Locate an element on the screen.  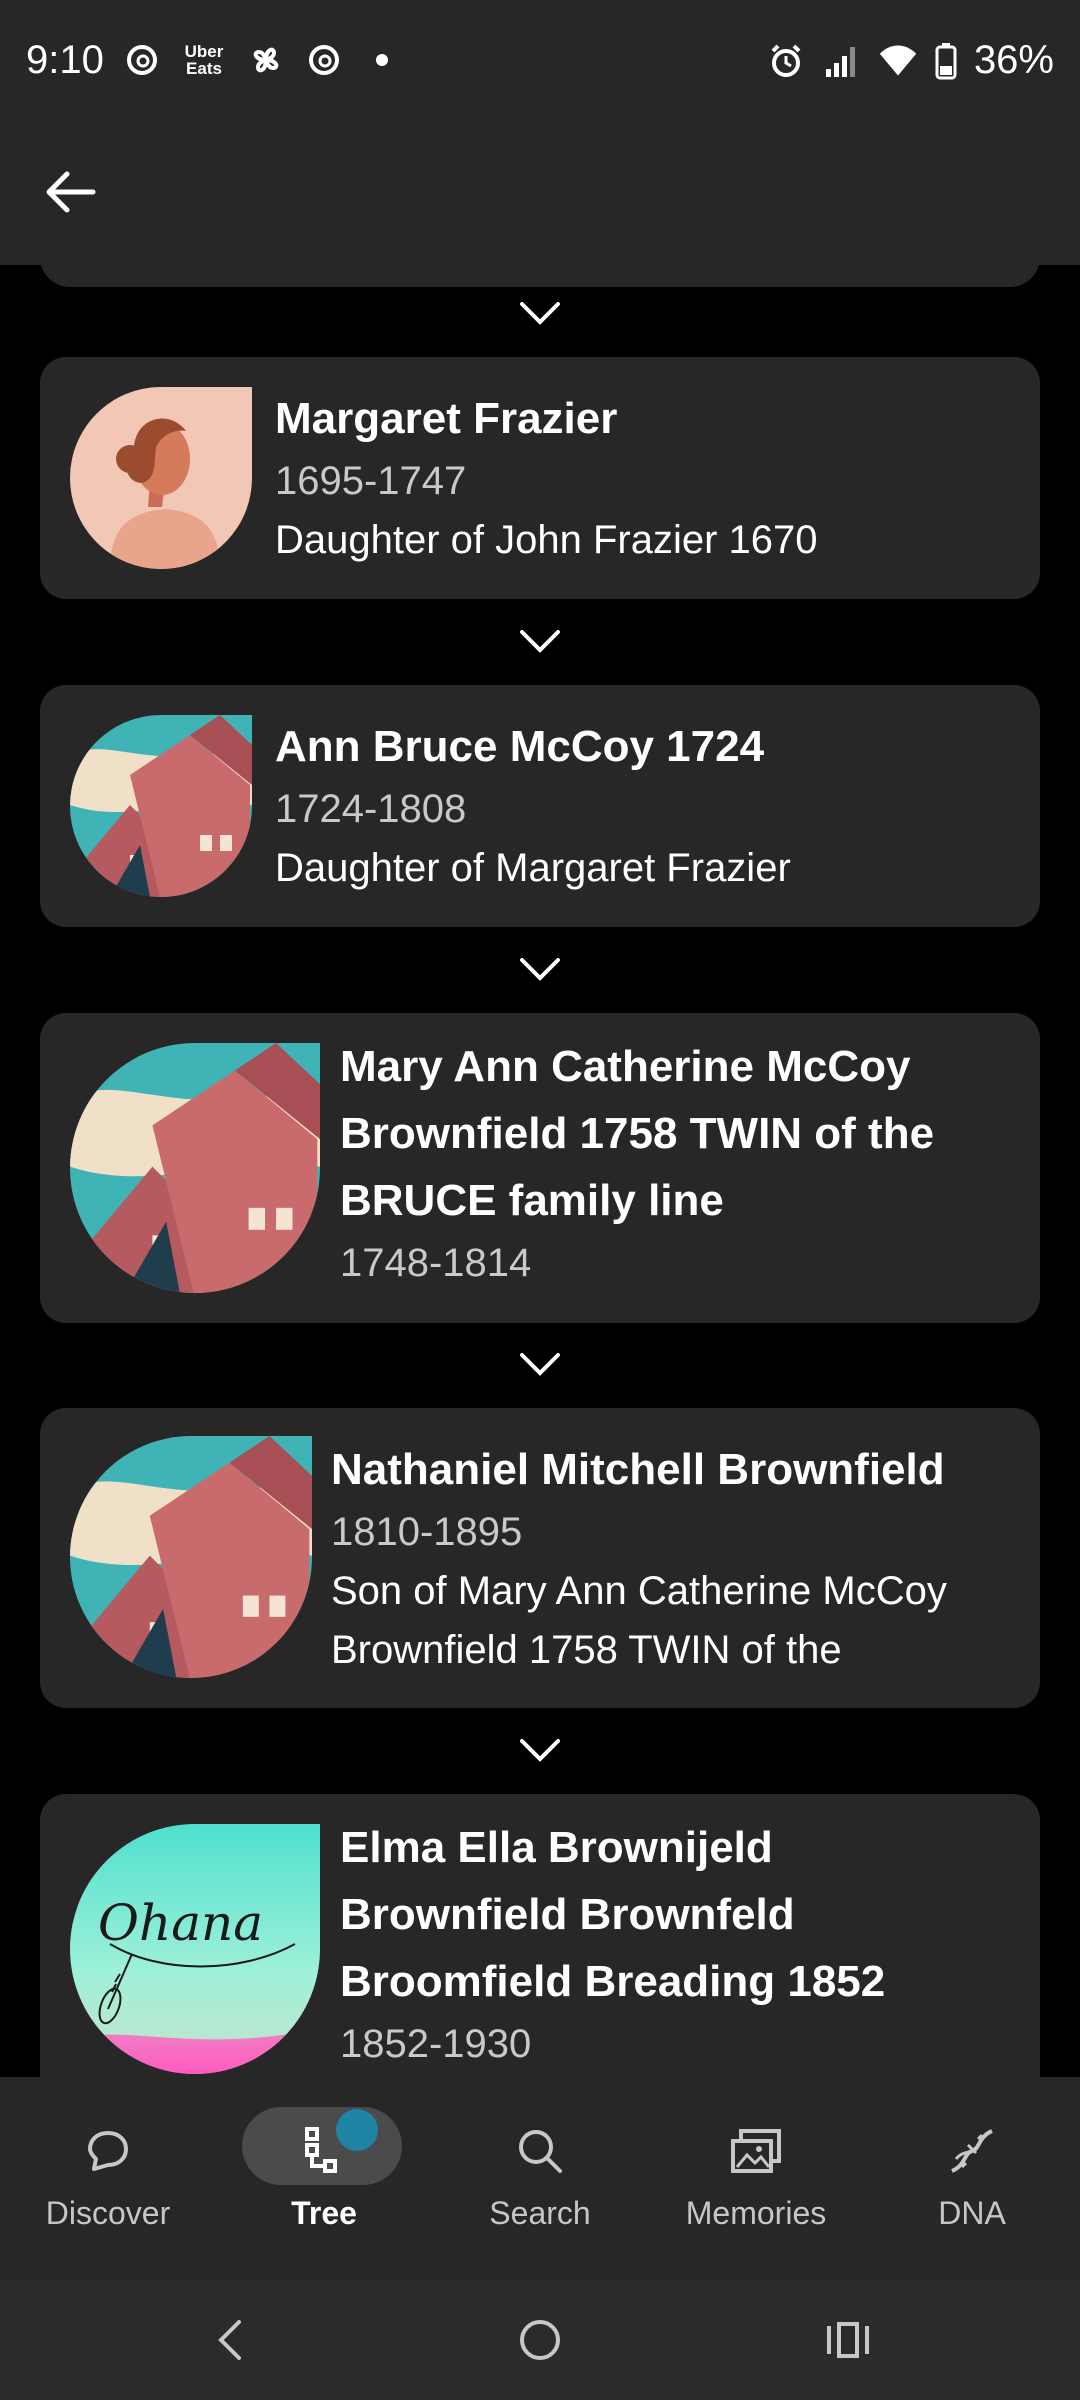
system-icons: 36% is located at coordinates (910, 60).